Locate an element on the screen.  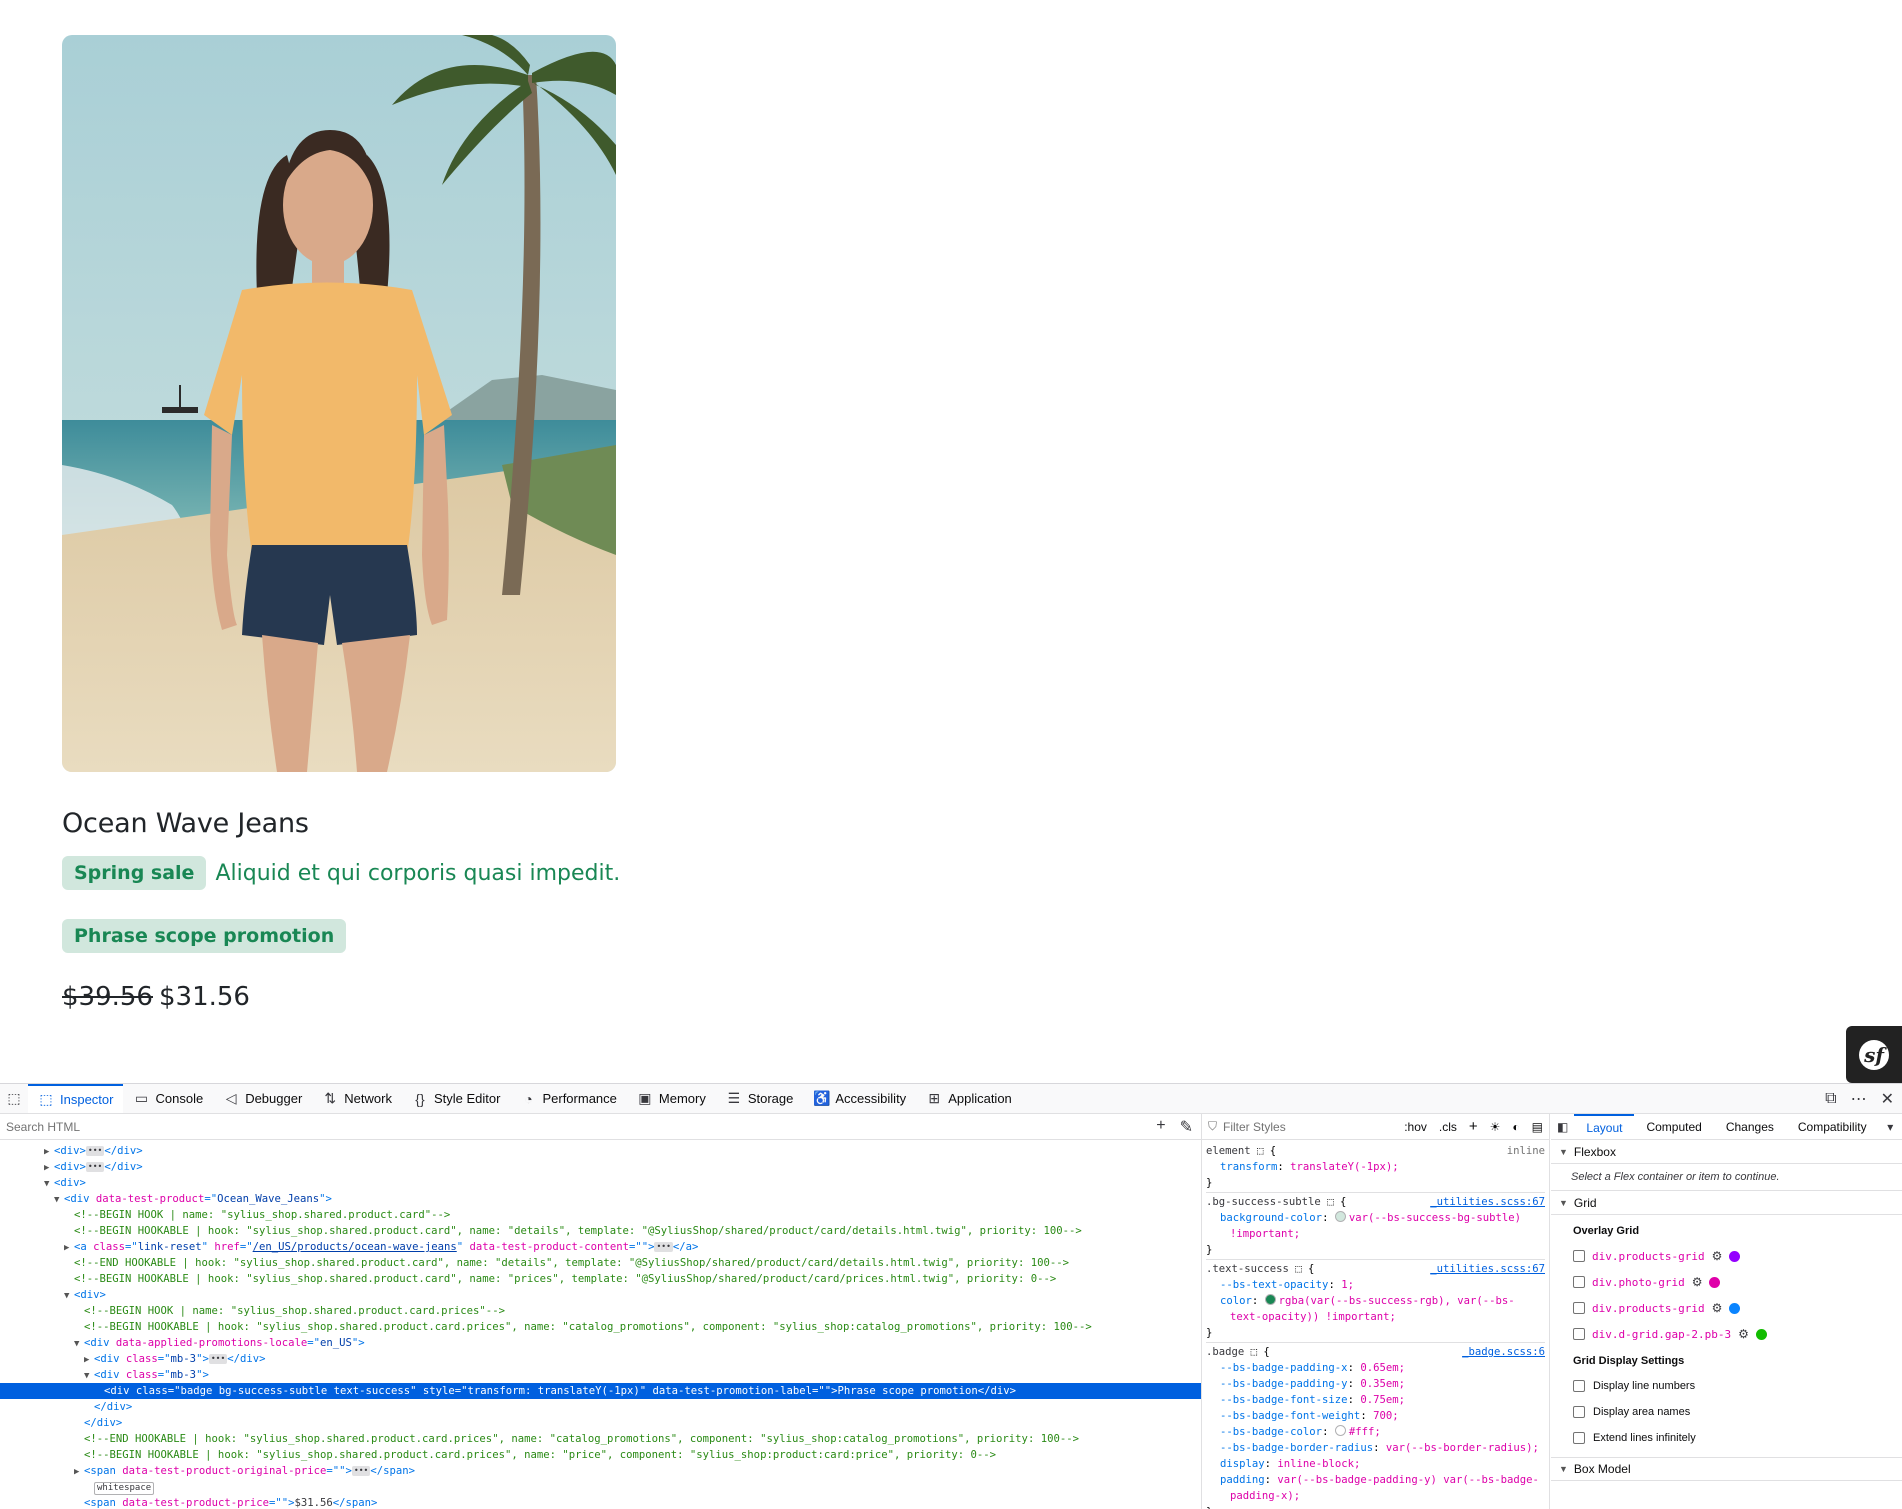
markup-node: ▼ <div> is located at coordinates (600, 1183).